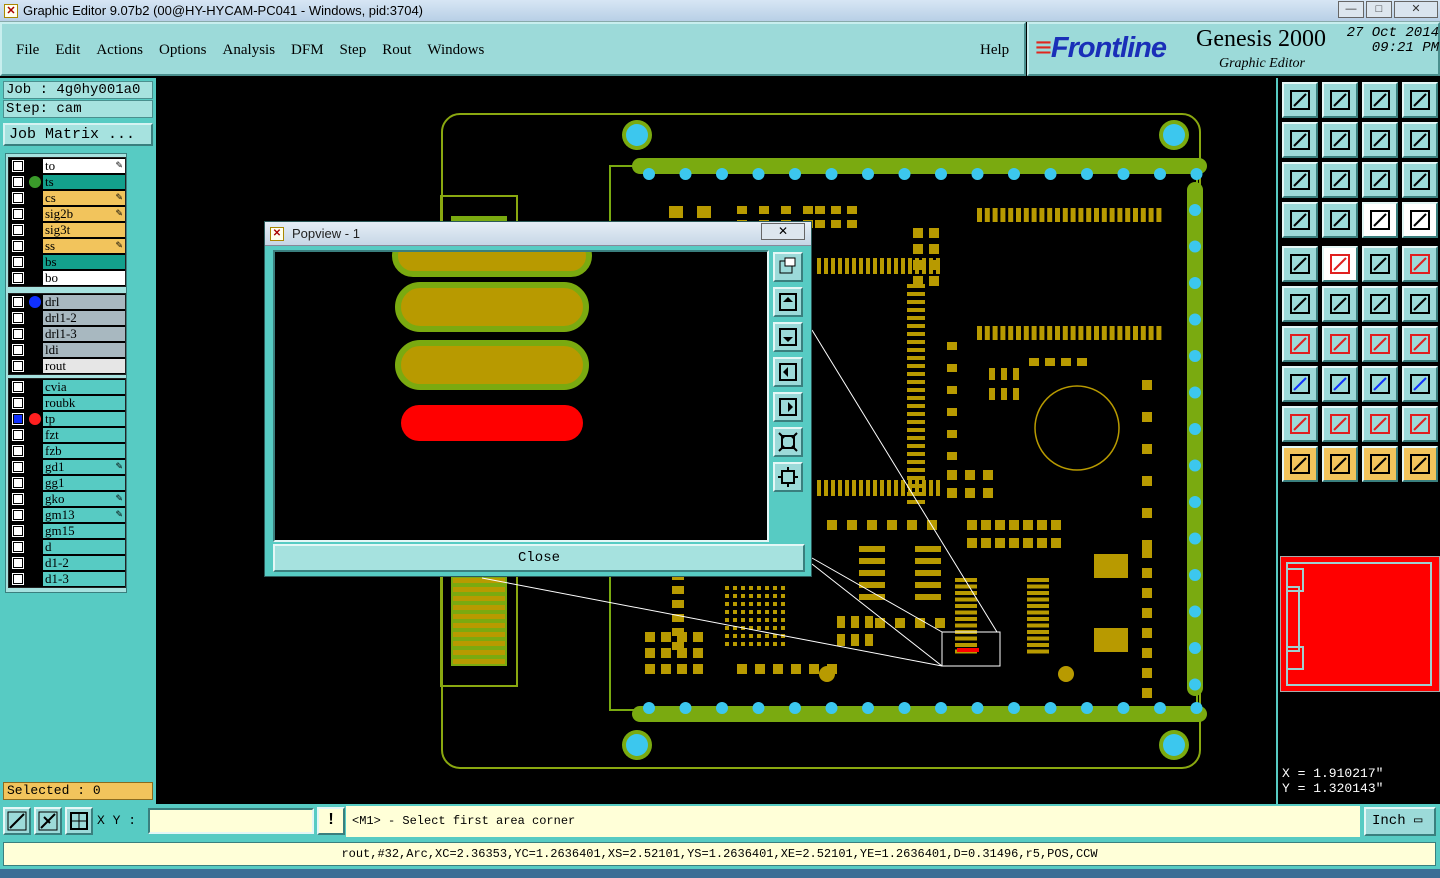  I want to click on popview-pan-right-icon, so click(788, 407).